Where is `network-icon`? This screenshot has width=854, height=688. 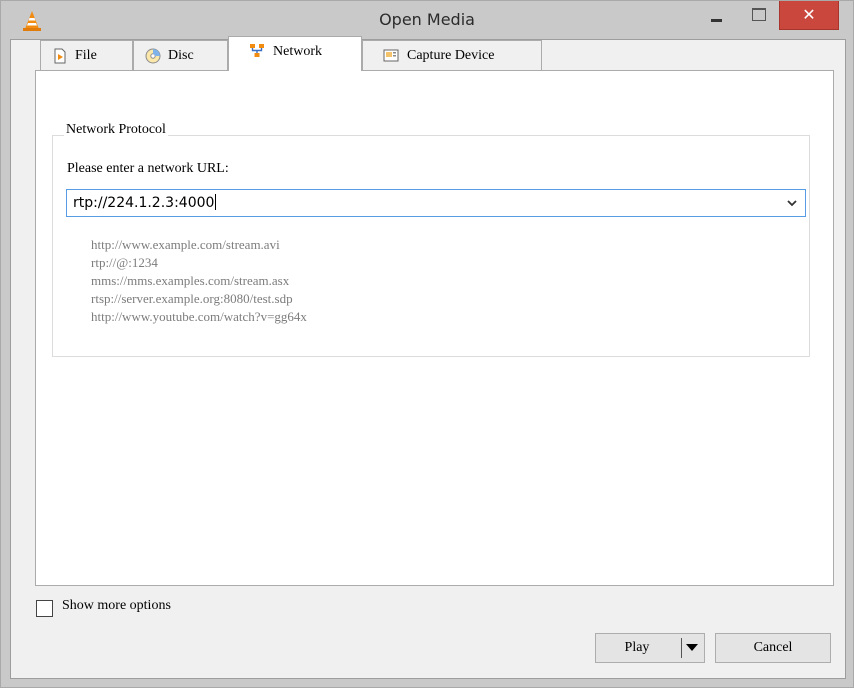 network-icon is located at coordinates (257, 50).